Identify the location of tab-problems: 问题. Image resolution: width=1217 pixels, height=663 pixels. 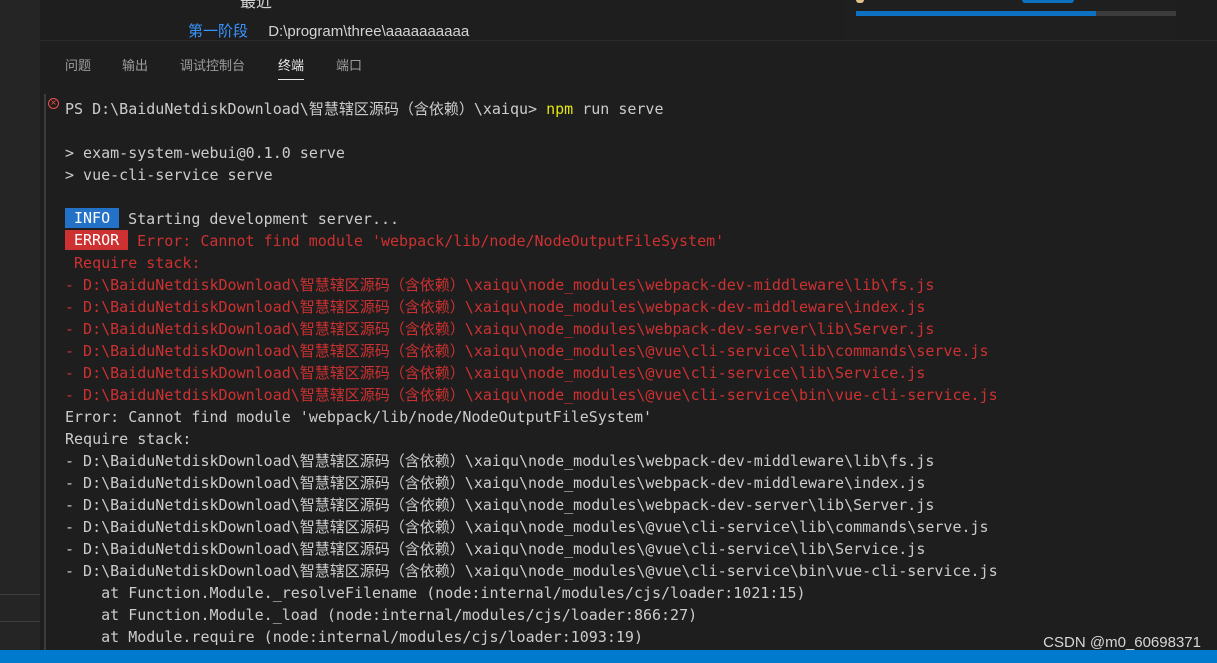
(78, 64).